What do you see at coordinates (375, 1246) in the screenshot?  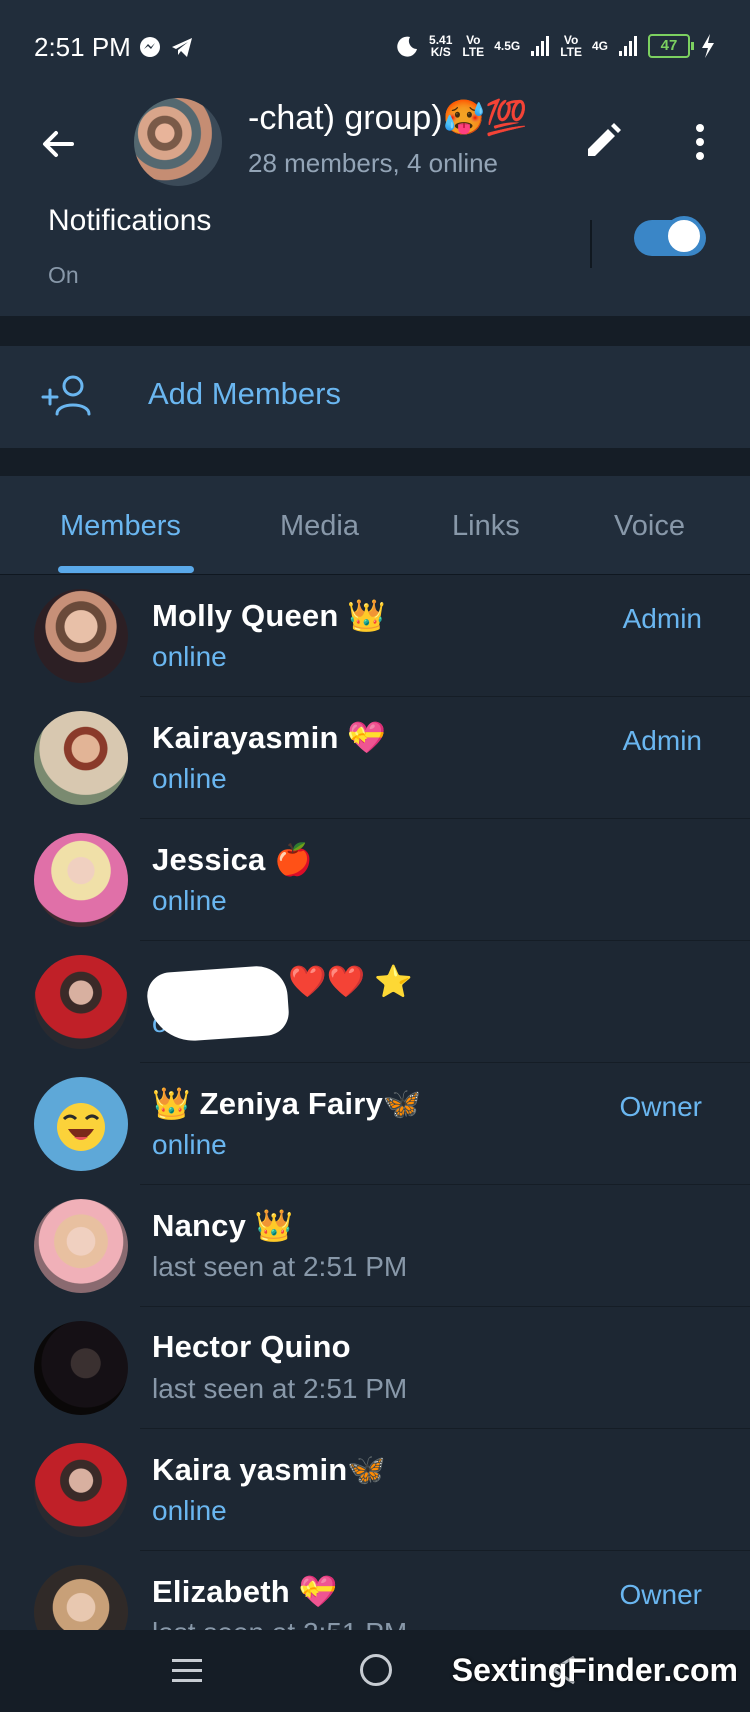 I see `list-item: Nancy 👑 last seen at 2:51 PM` at bounding box center [375, 1246].